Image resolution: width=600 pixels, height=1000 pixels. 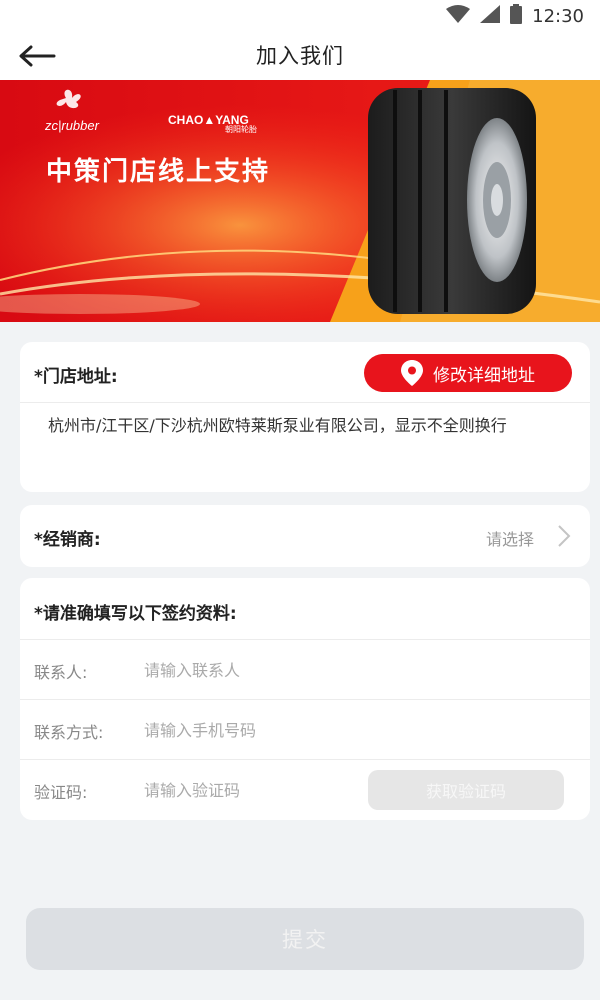 What do you see at coordinates (558, 16) in the screenshot?
I see `status-time: 12:30` at bounding box center [558, 16].